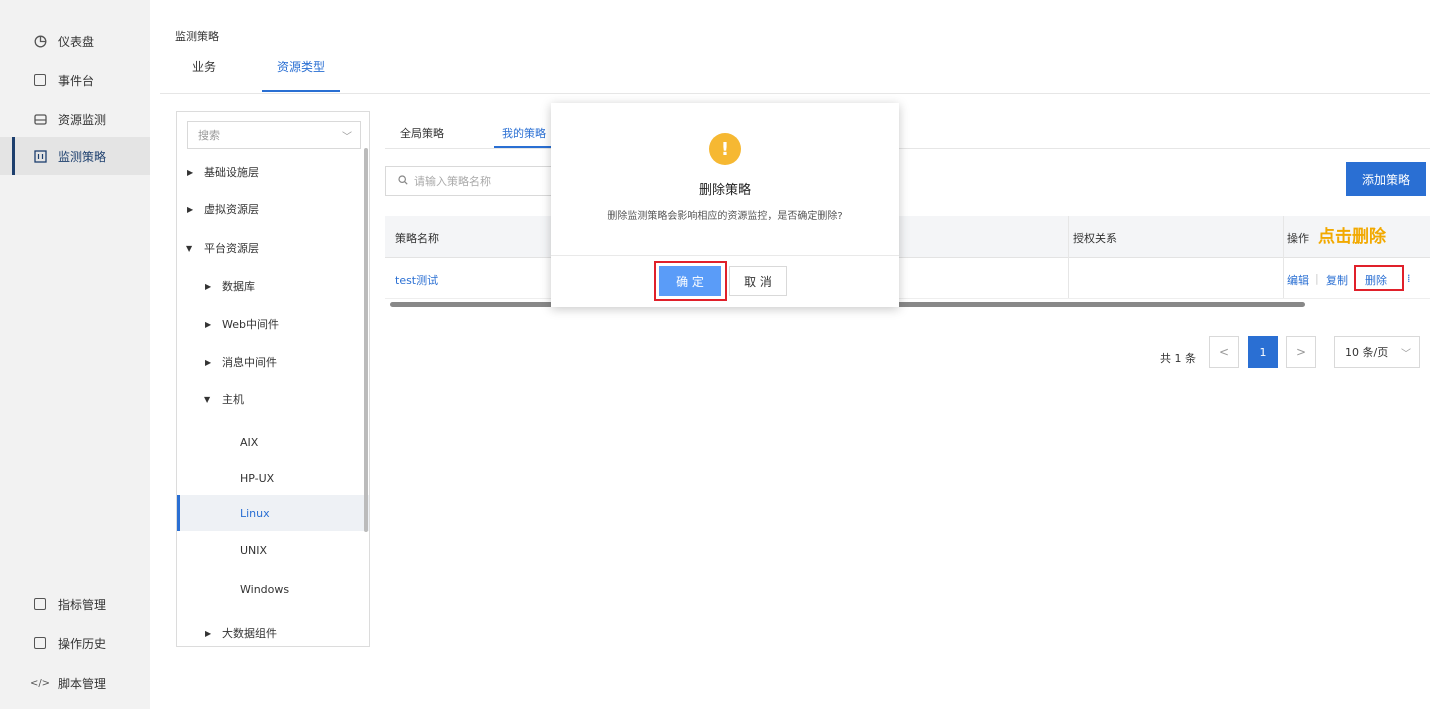 This screenshot has height=709, width=1430. Describe the element at coordinates (758, 281) in the screenshot. I see `cancel-button: 取 消` at that location.